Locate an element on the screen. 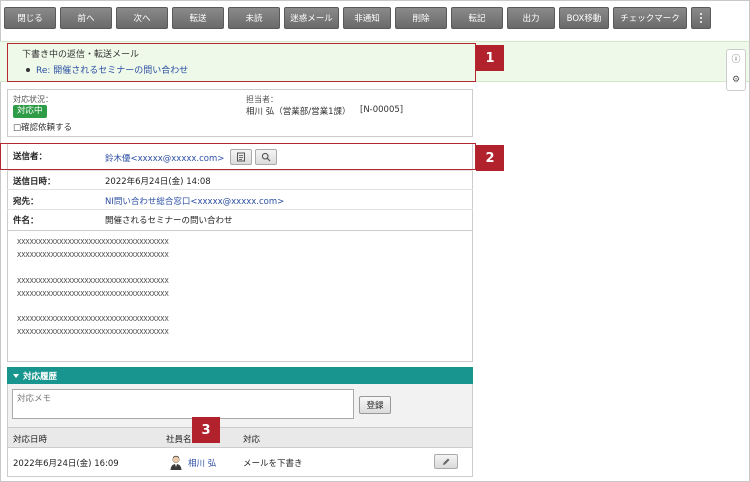 The image size is (750, 482). callout-badge-2: 2 is located at coordinates (490, 158).